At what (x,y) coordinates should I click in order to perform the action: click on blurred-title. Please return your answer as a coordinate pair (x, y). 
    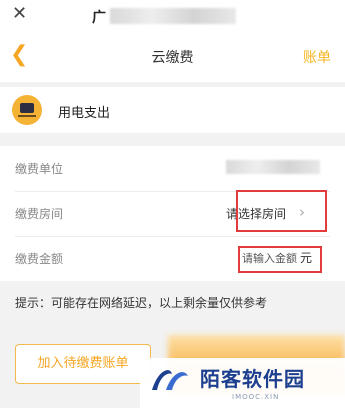
    Looking at the image, I should click on (173, 16).